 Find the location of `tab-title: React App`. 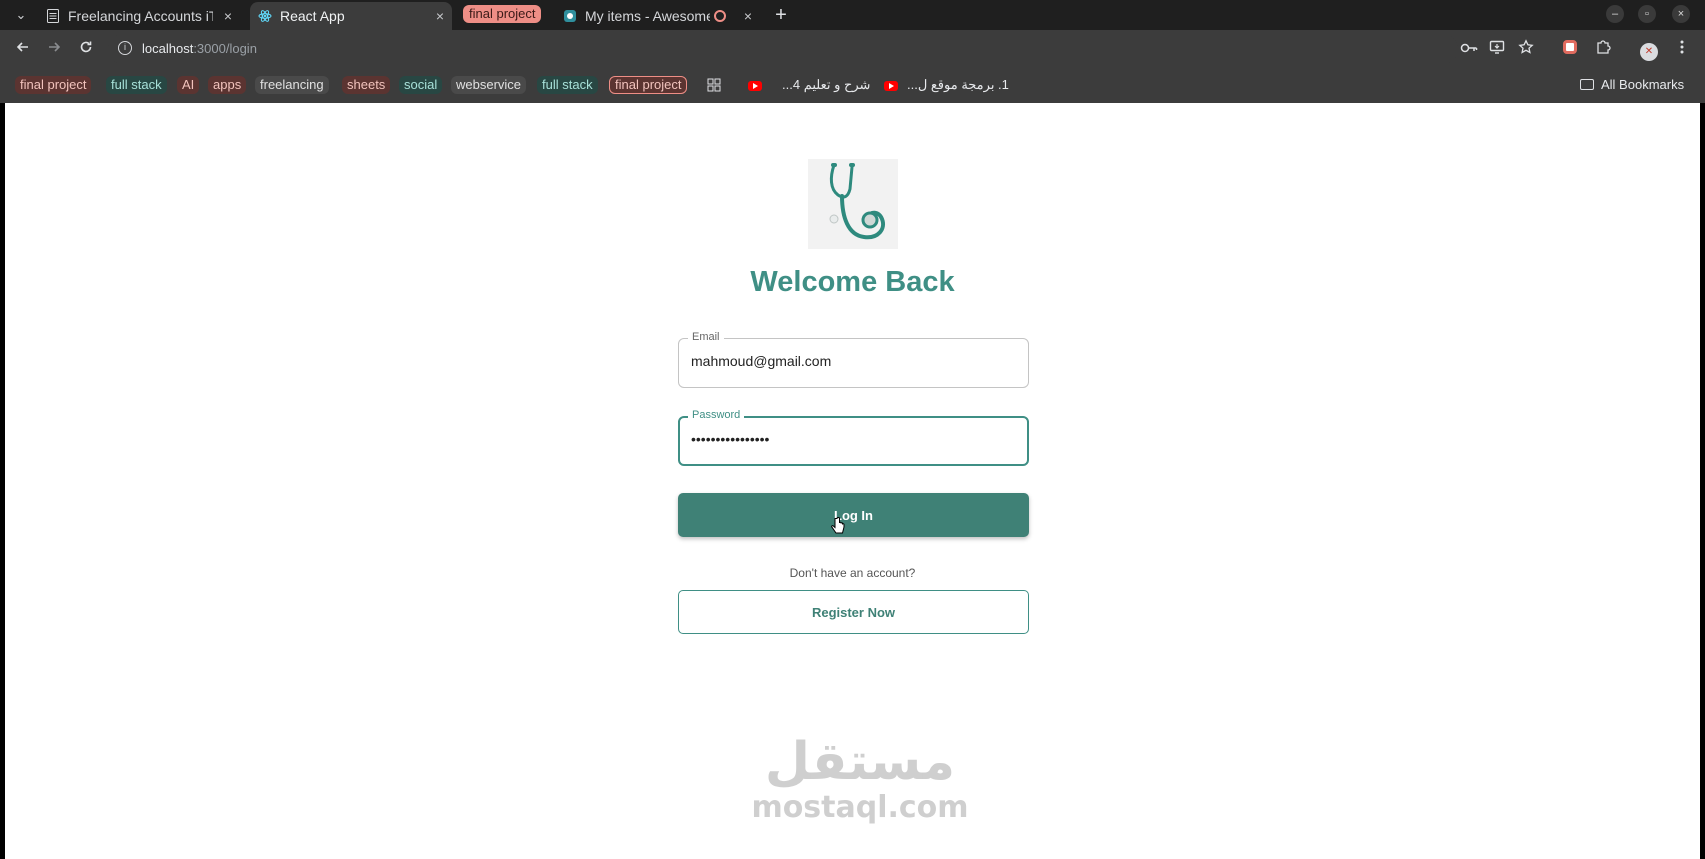

tab-title: React App is located at coordinates (312, 16).